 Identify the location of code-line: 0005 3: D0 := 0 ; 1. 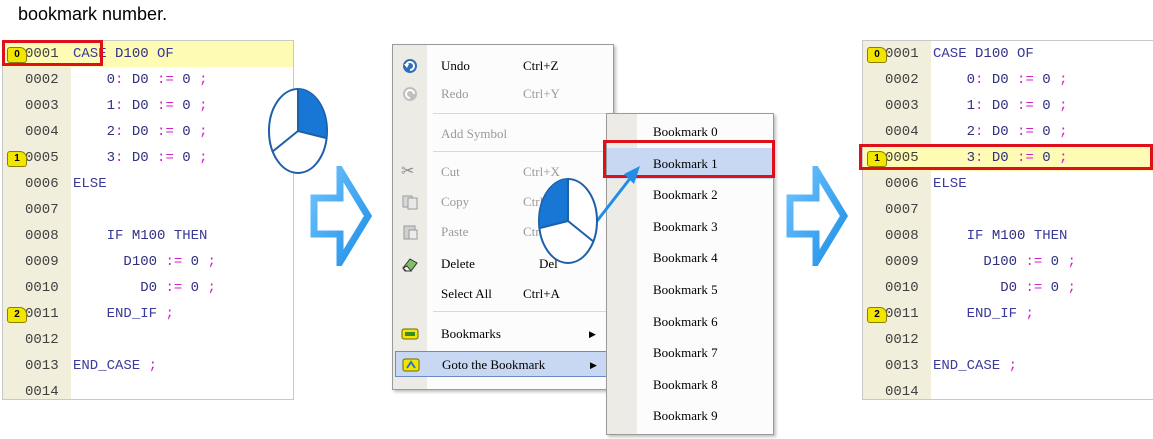
(148, 158).